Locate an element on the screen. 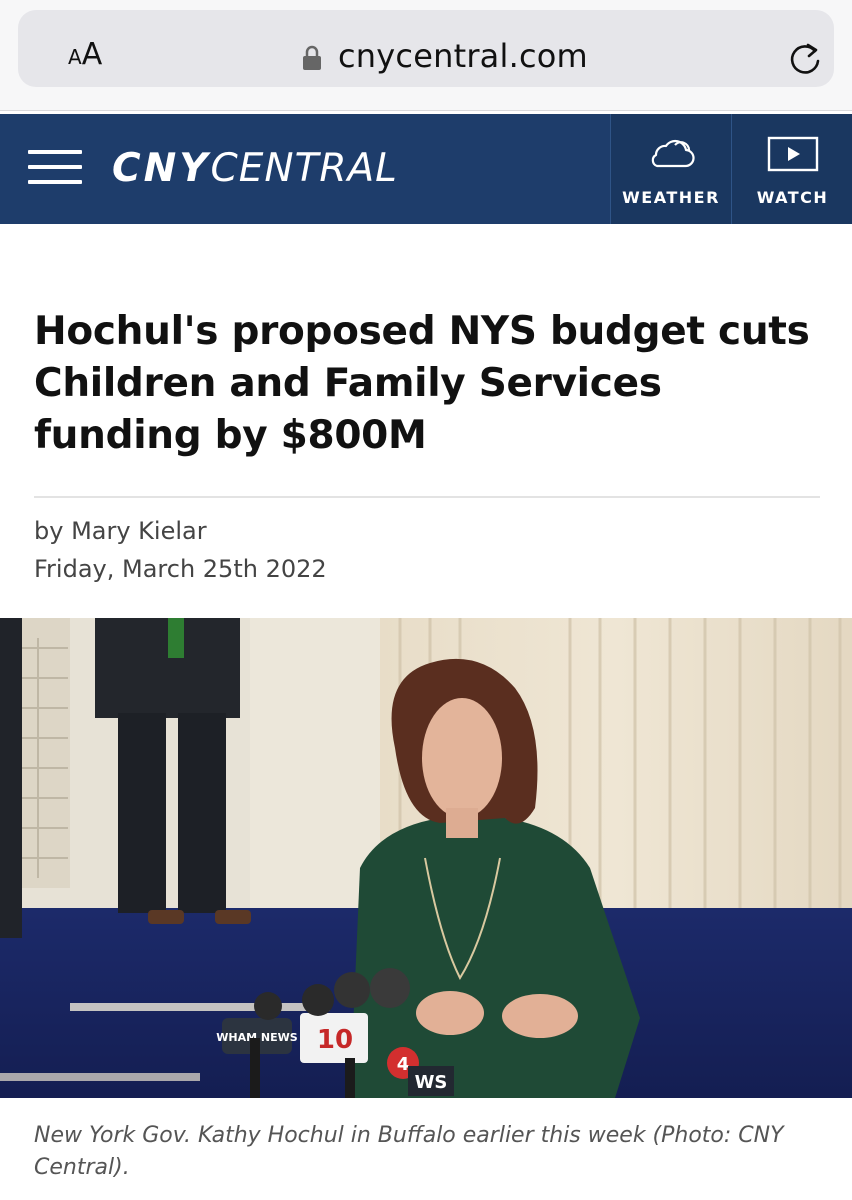 This screenshot has width=852, height=1200. weather-button: WEATHER is located at coordinates (670, 169).